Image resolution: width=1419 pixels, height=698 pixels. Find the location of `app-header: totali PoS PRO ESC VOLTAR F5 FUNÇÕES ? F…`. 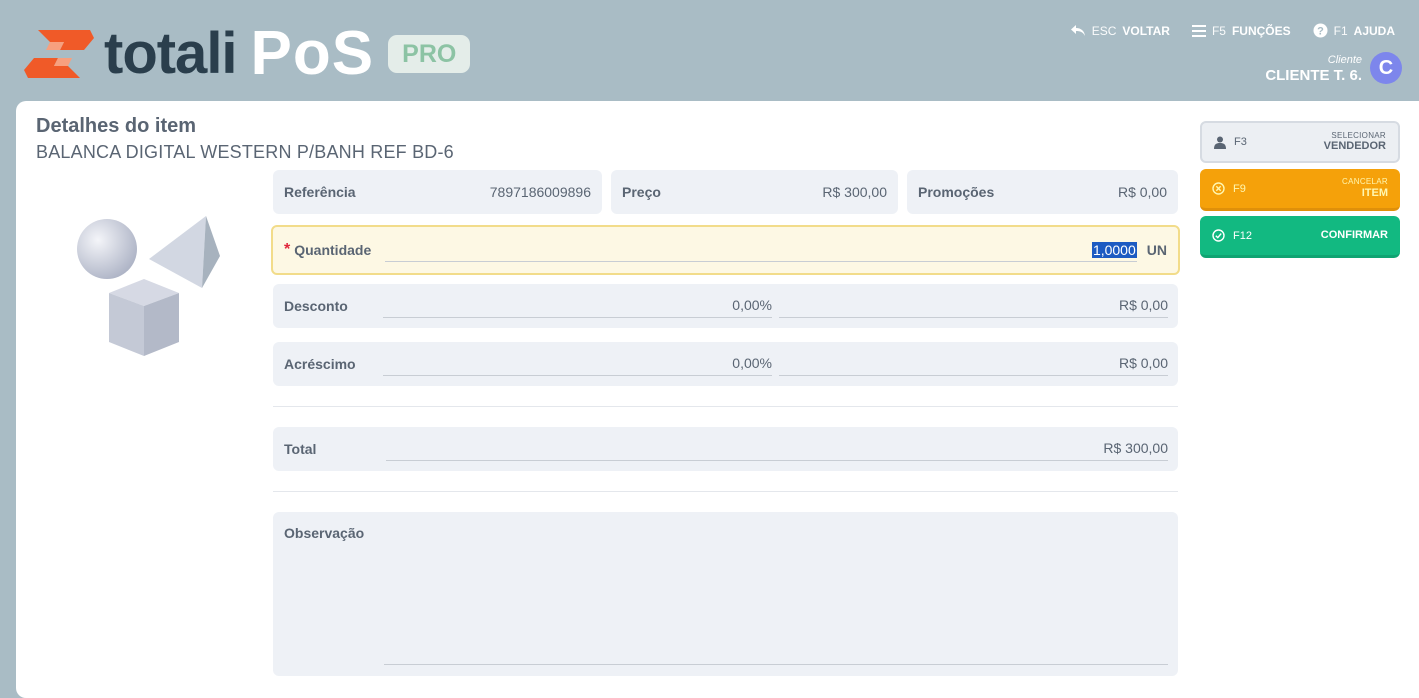

app-header: totali PoS PRO ESC VOLTAR F5 FUNÇÕES ? F… is located at coordinates (709, 50).